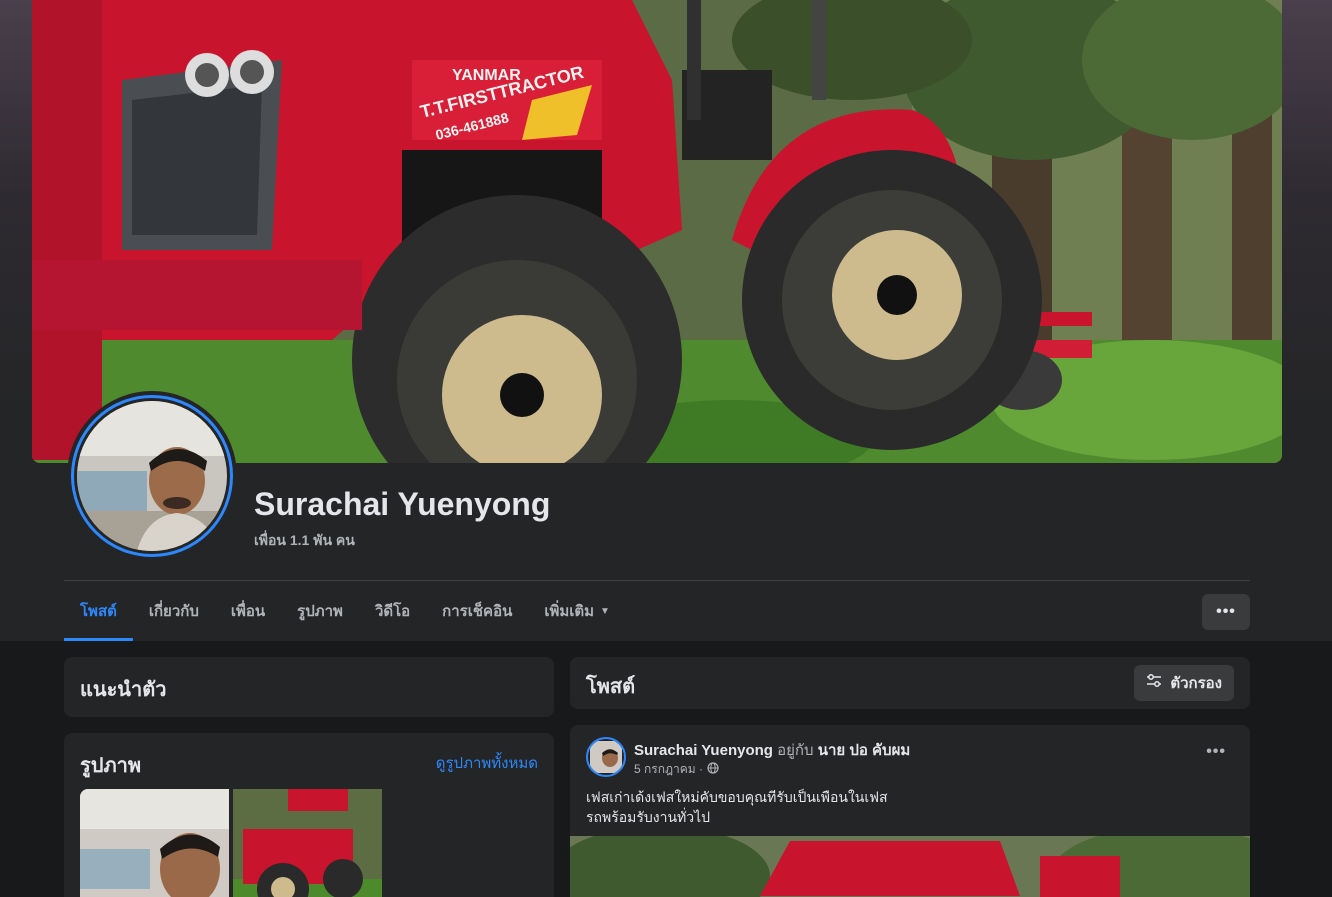  Describe the element at coordinates (309, 687) in the screenshot. I see `intro-card: แนะนำตัว` at that location.